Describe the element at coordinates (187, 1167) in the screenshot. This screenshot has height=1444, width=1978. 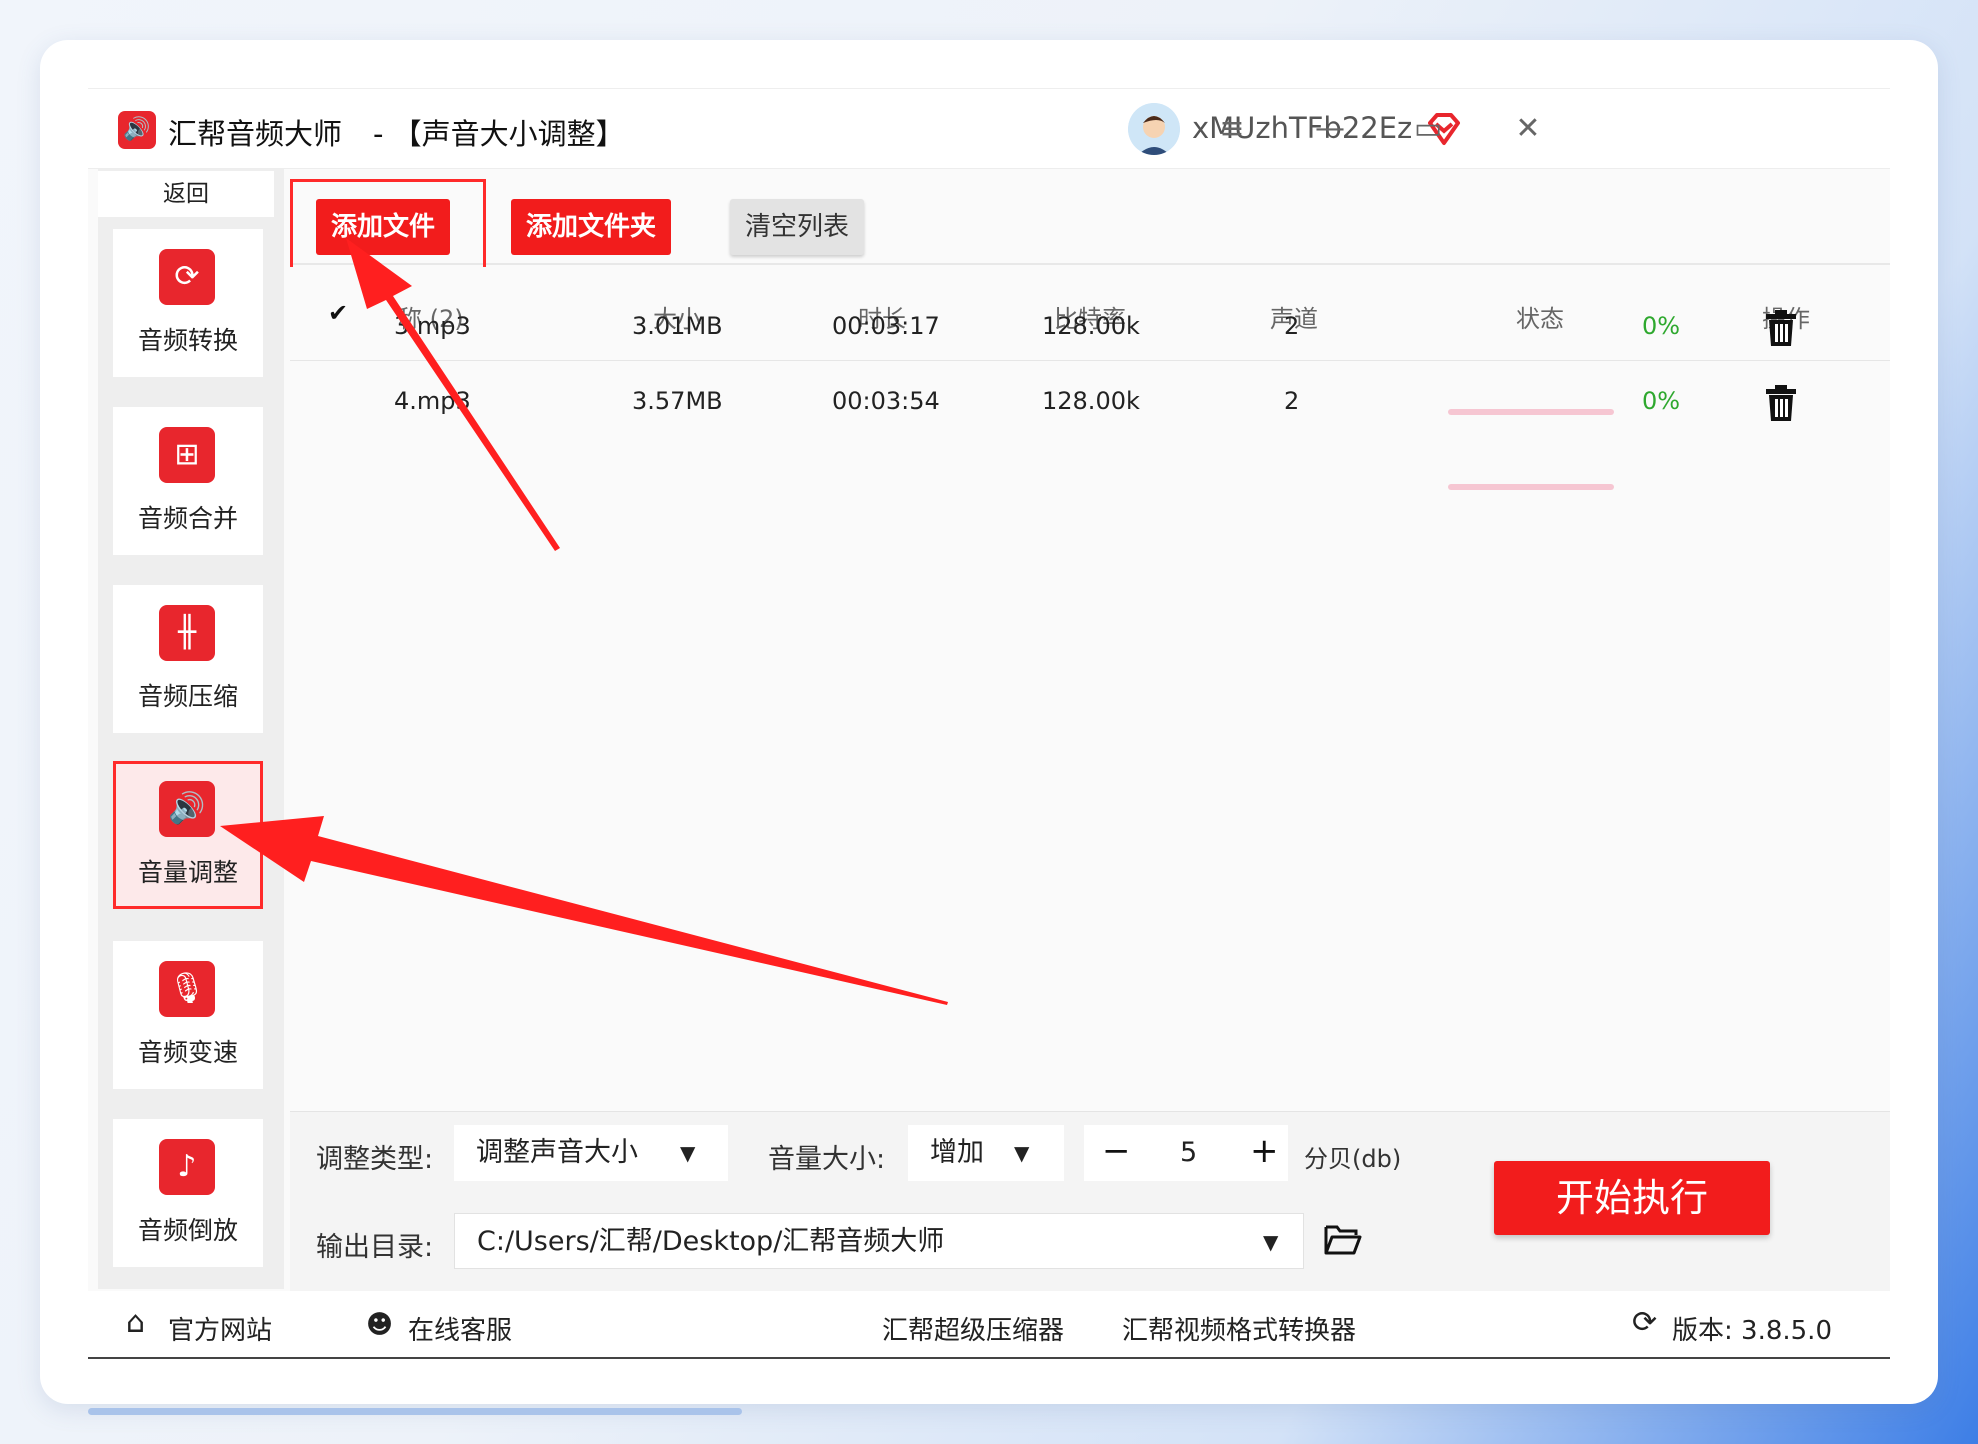
I see `audio-reverse-icon: ♪` at that location.